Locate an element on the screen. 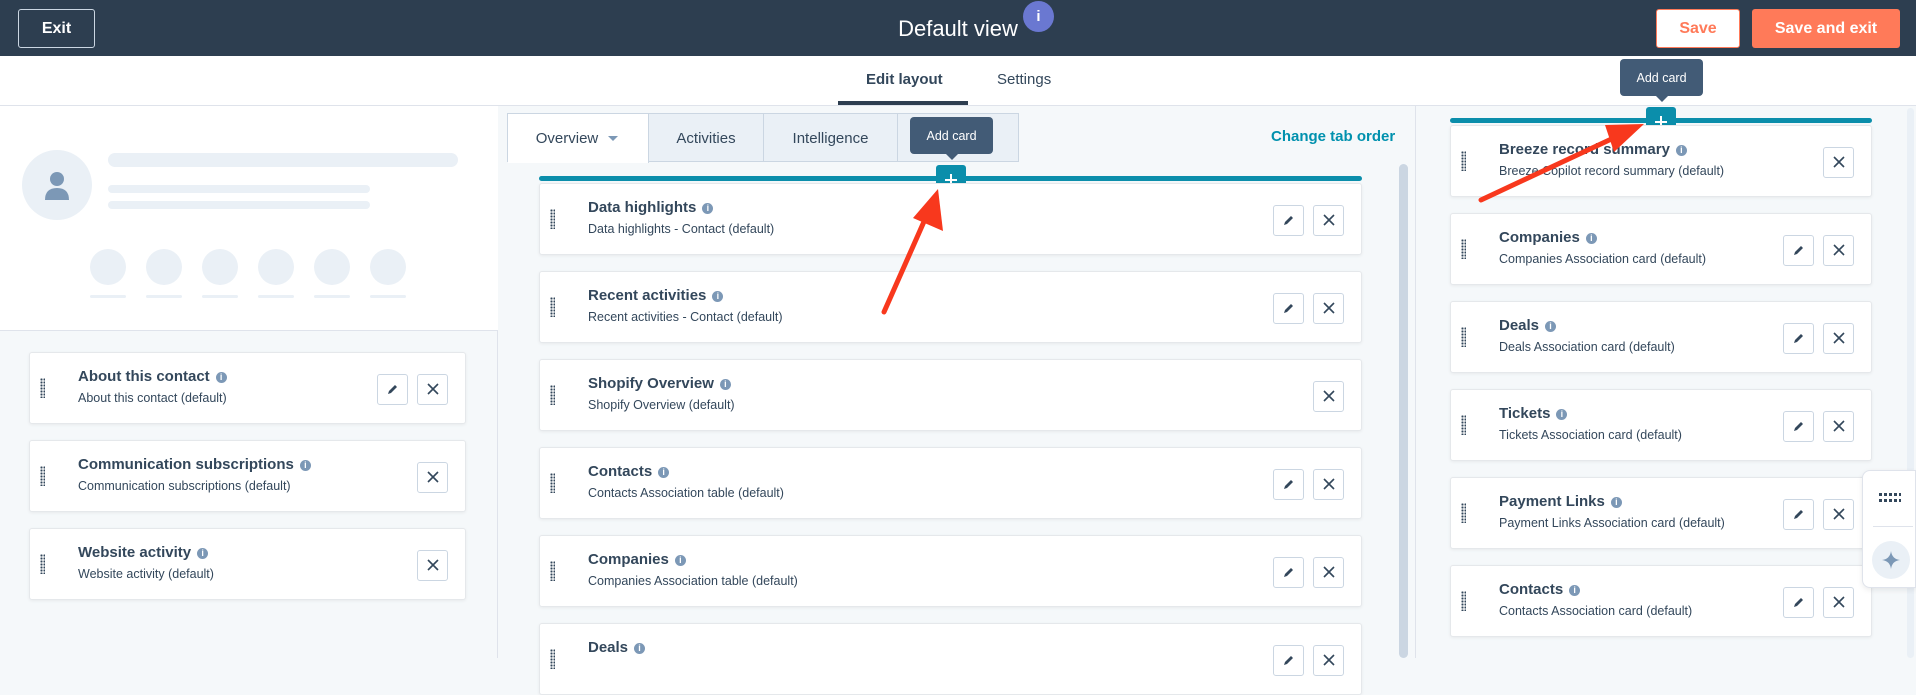 The height and width of the screenshot is (695, 1916). tab-intelligence: Intelligence is located at coordinates (831, 138).